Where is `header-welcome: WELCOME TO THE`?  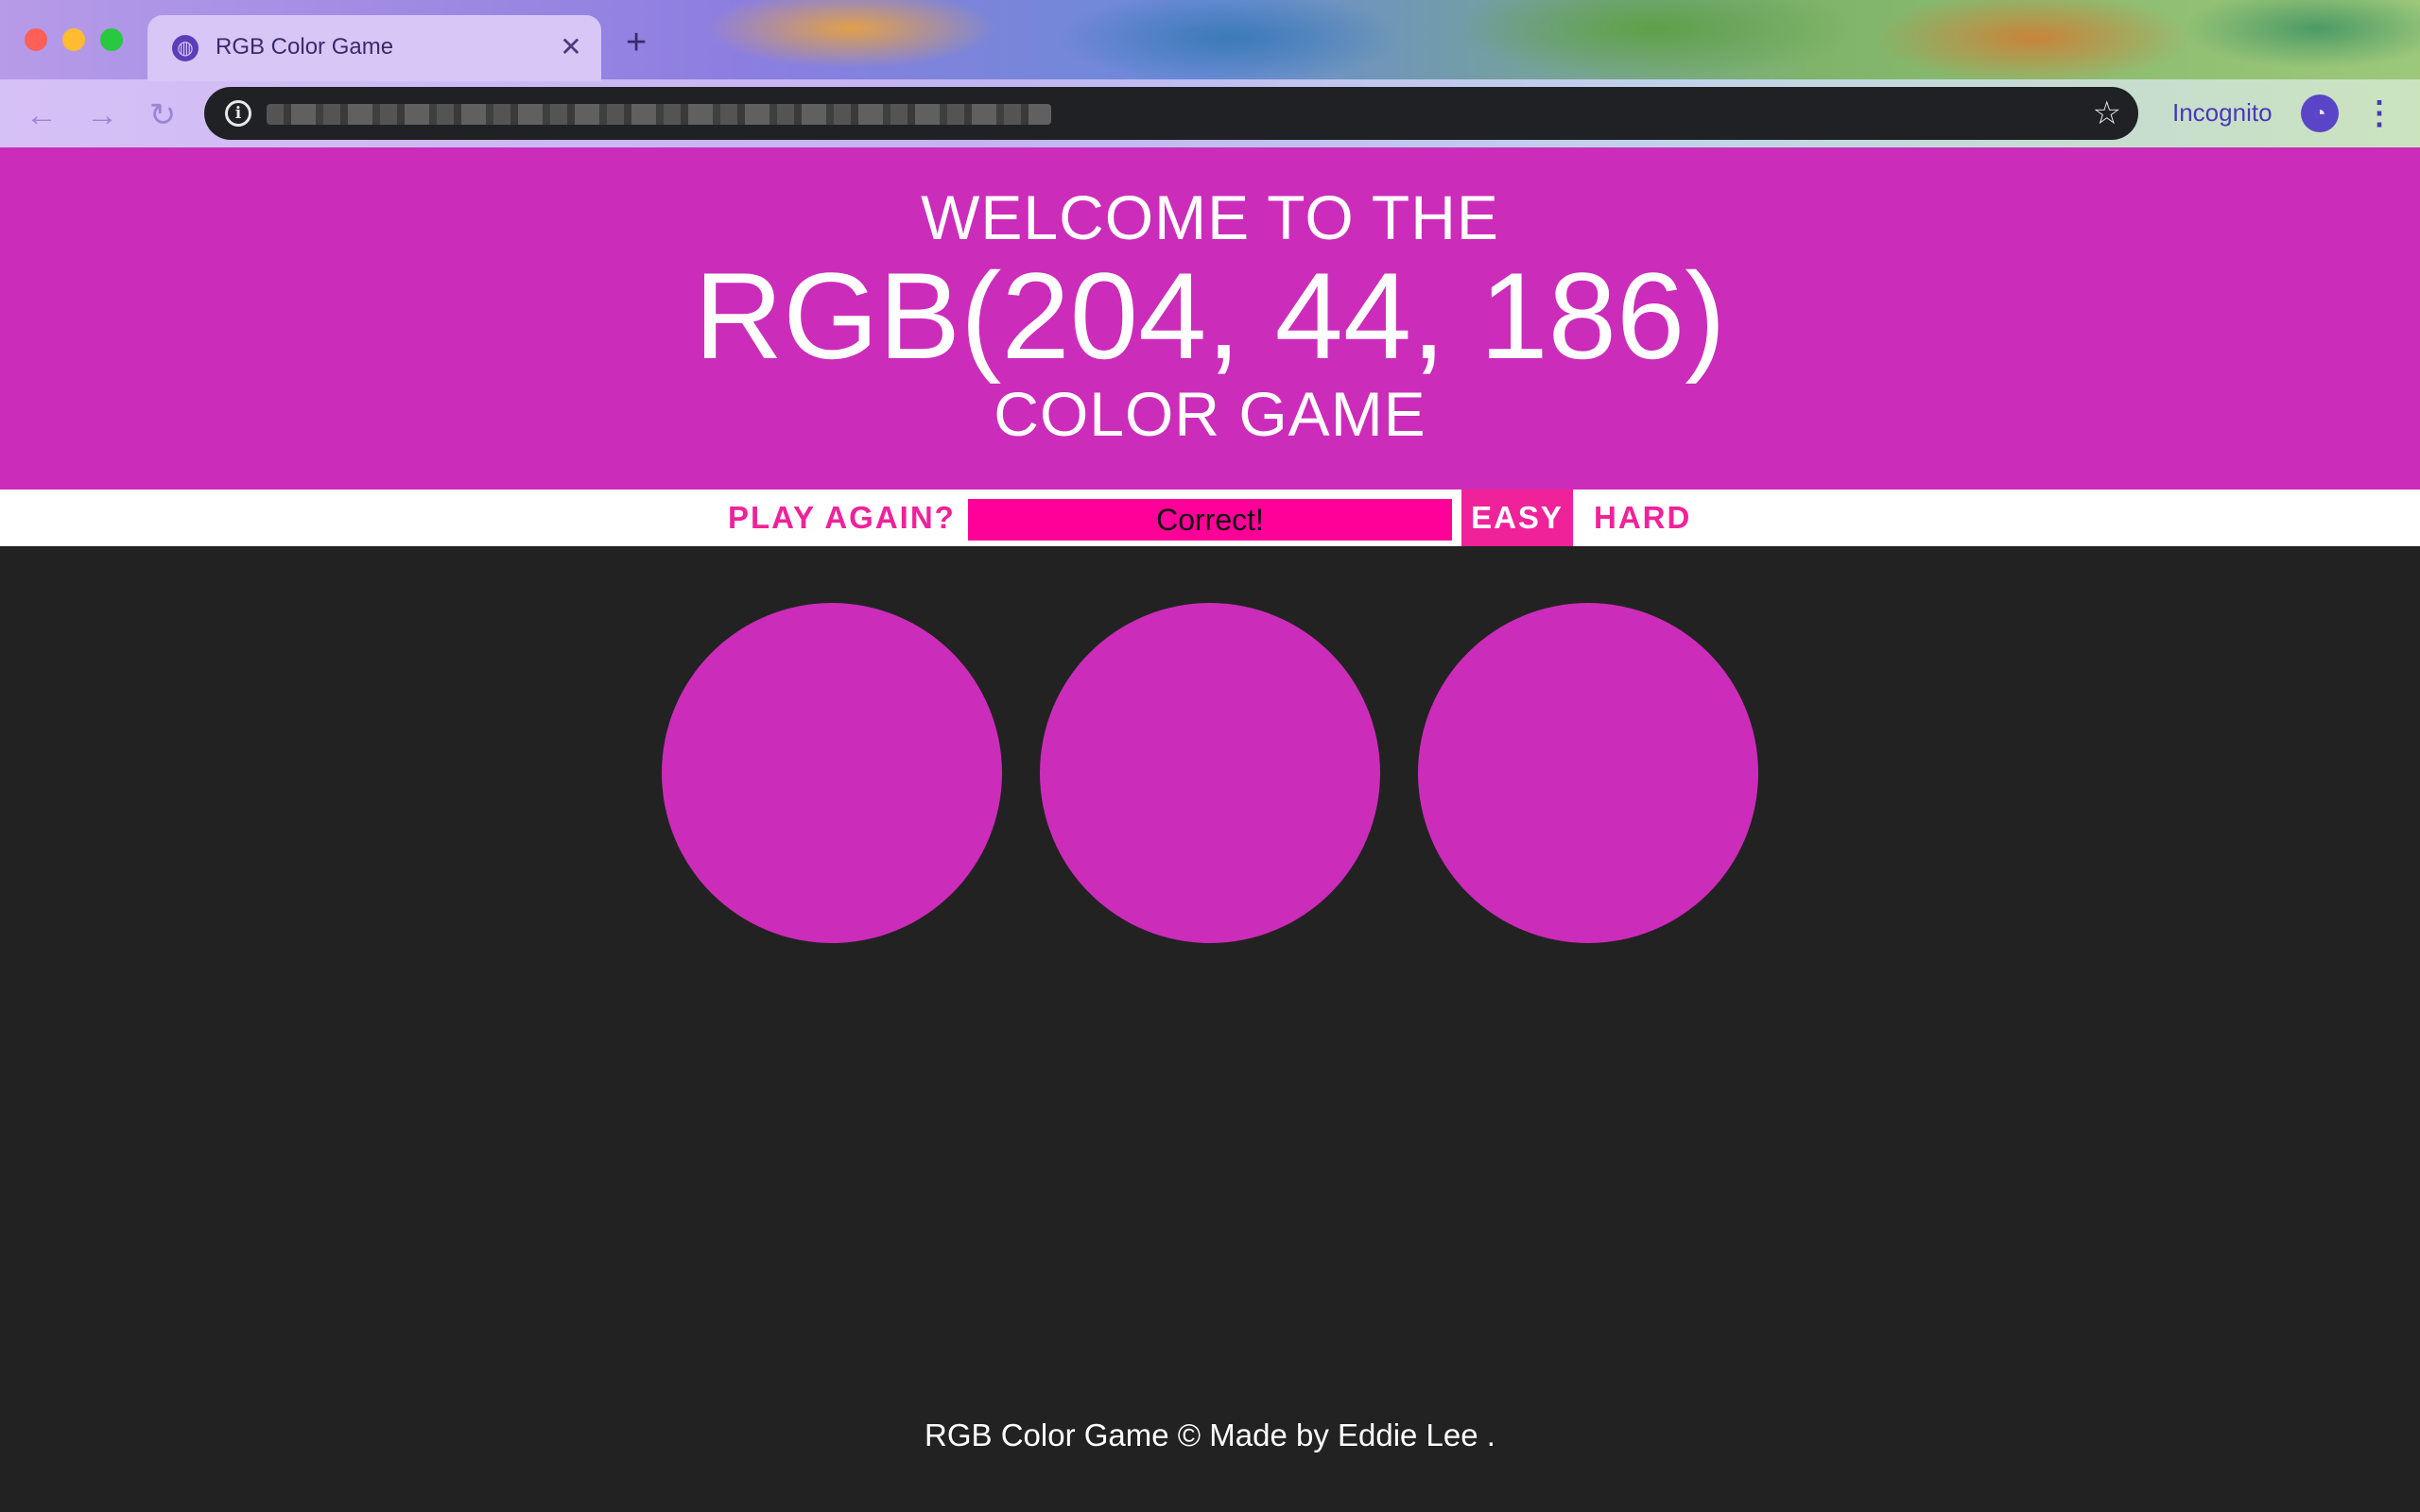
header-welcome: WELCOME TO THE is located at coordinates (1210, 217).